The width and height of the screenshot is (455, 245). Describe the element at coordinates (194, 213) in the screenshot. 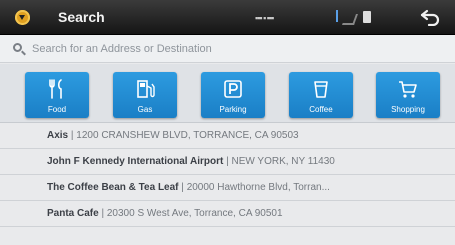

I see `result-address: 20300 S West Ave, Torrance, CA 90501` at that location.